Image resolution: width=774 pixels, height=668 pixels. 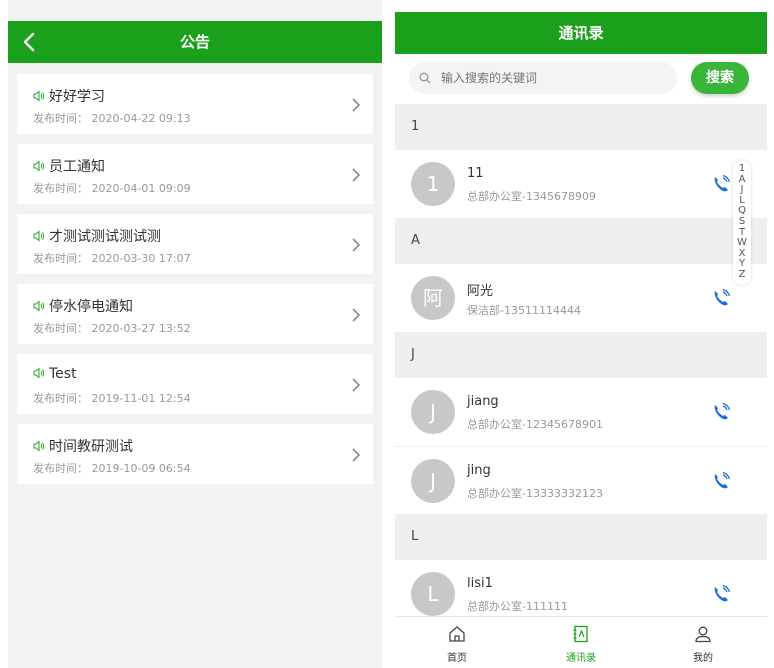 What do you see at coordinates (433, 184) in the screenshot?
I see `avatar: 1` at bounding box center [433, 184].